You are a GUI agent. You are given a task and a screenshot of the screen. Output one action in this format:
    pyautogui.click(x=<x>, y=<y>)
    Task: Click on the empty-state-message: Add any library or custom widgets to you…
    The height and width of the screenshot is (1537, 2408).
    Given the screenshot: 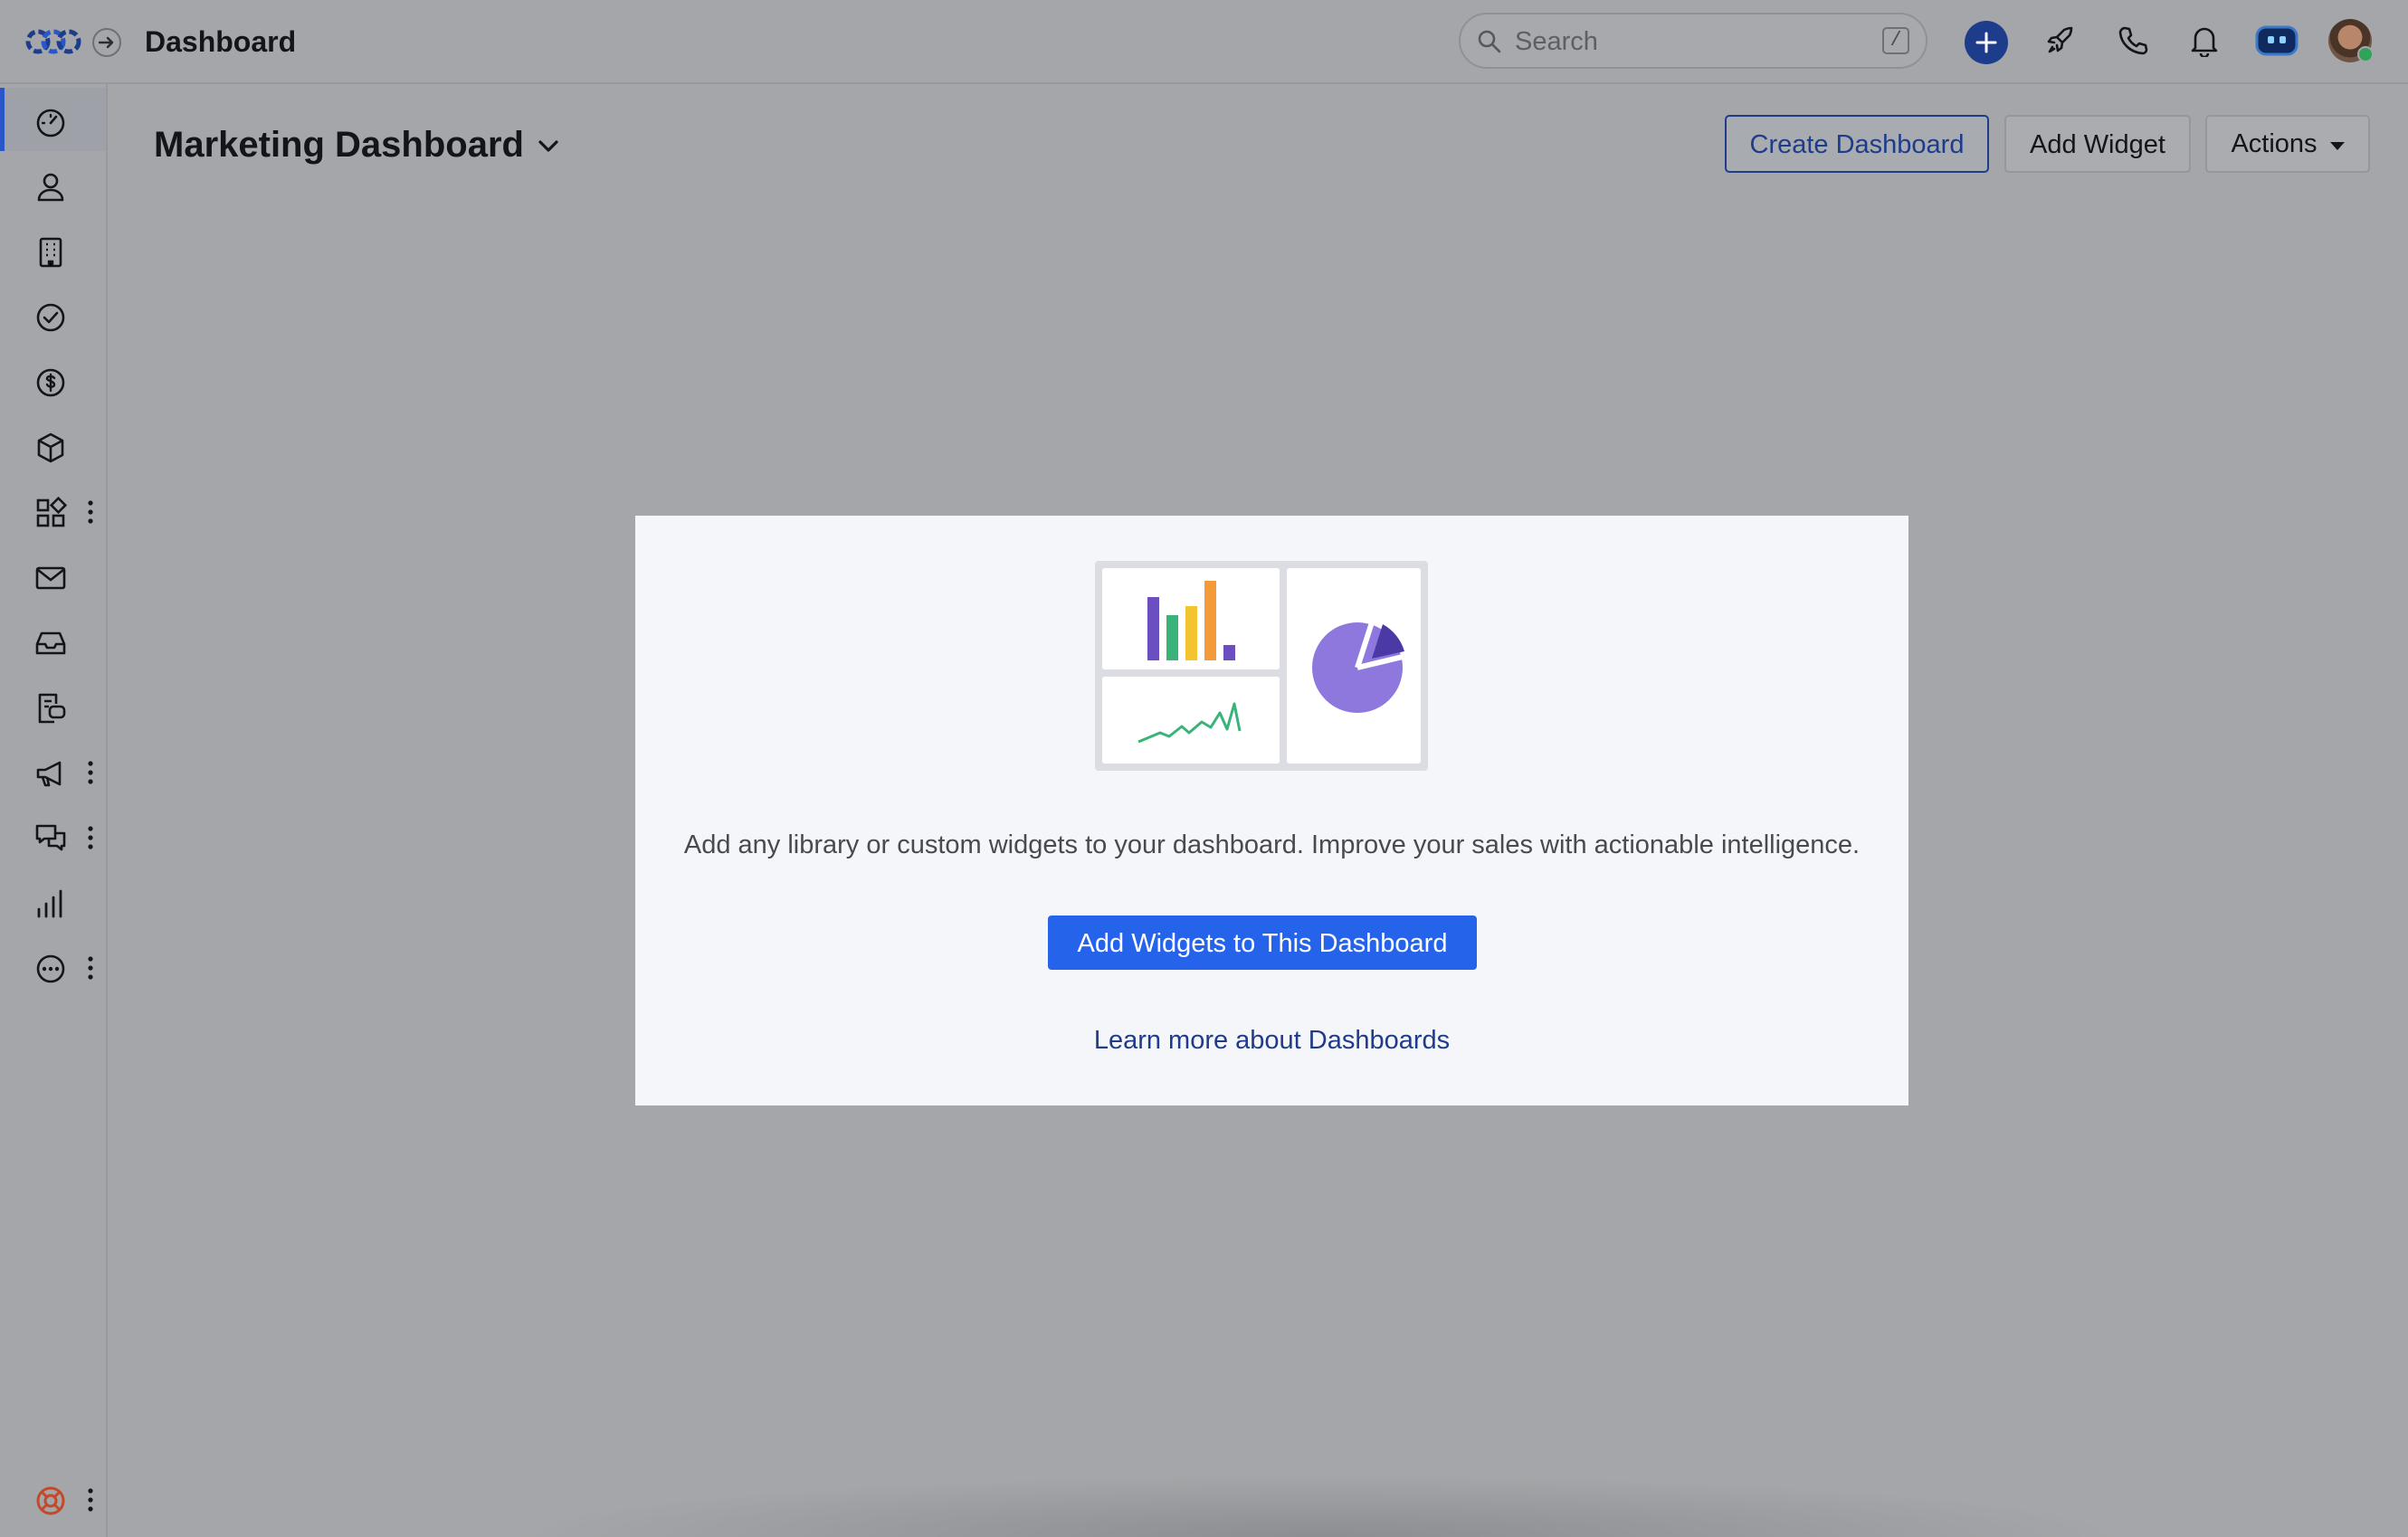 What is the action you would take?
    pyautogui.click(x=1272, y=844)
    